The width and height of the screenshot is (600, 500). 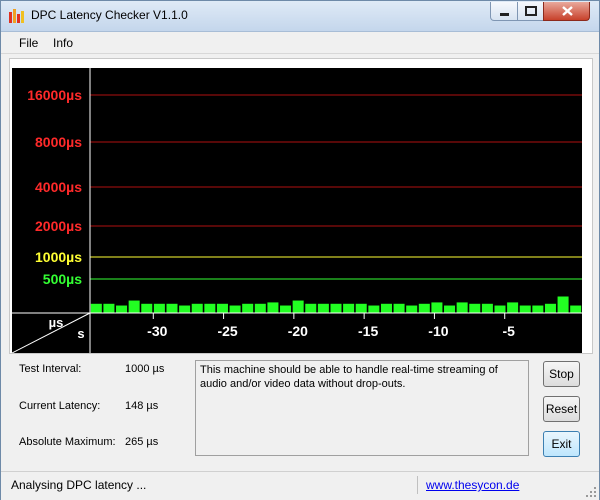 What do you see at coordinates (438, 331) in the screenshot?
I see `x-tick-label: -10` at bounding box center [438, 331].